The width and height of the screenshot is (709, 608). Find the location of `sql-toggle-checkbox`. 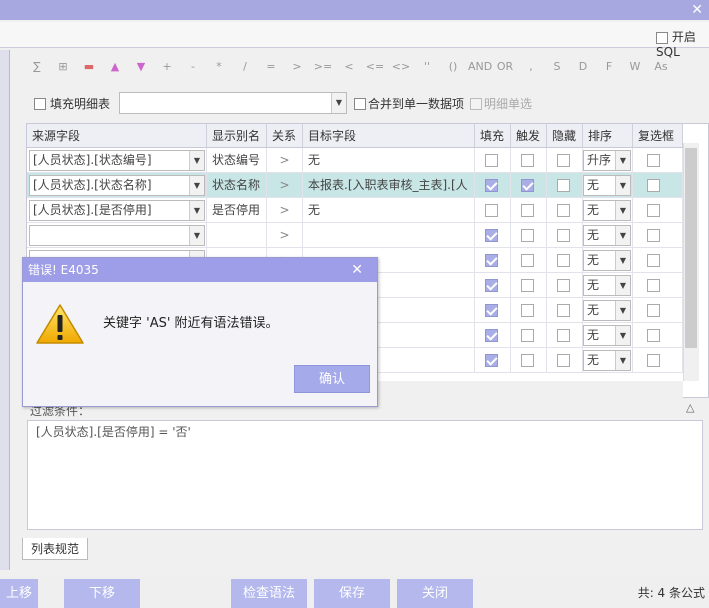

sql-toggle-checkbox is located at coordinates (662, 37).